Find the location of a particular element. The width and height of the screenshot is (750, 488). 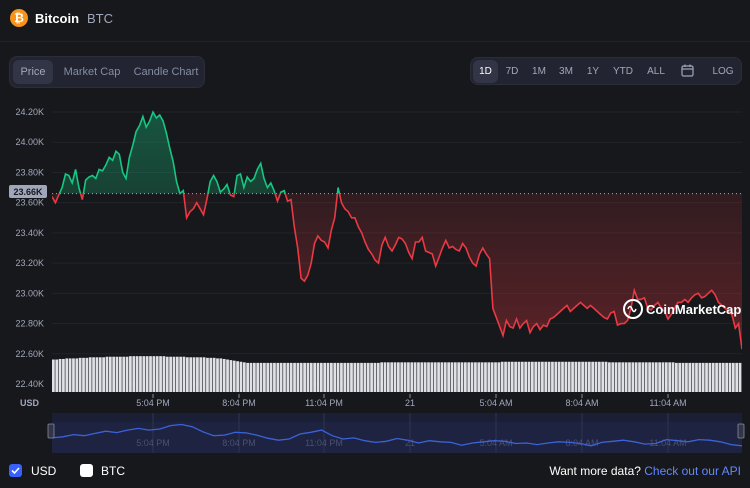

check-icon is located at coordinates (15, 471).